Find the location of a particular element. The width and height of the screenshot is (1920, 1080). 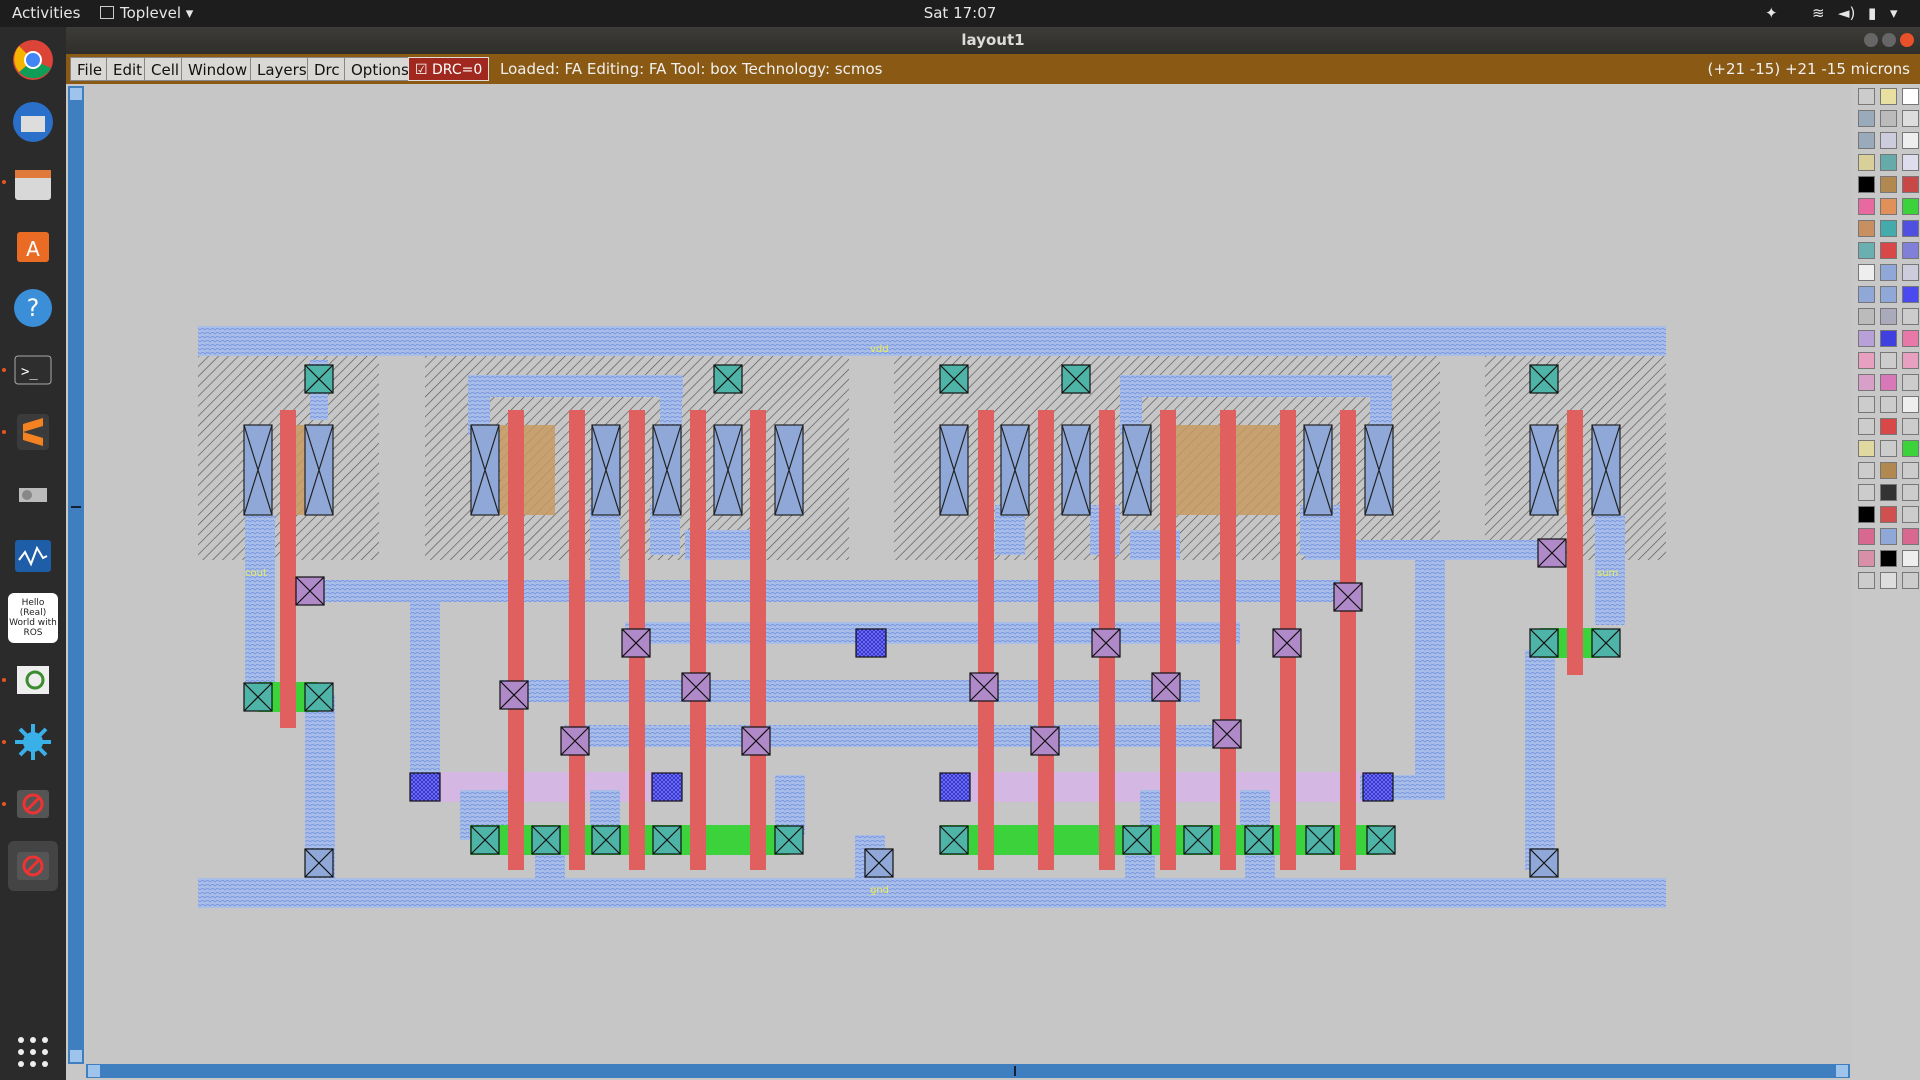

app-menu: Toplevel ▾ is located at coordinates (146, 13).